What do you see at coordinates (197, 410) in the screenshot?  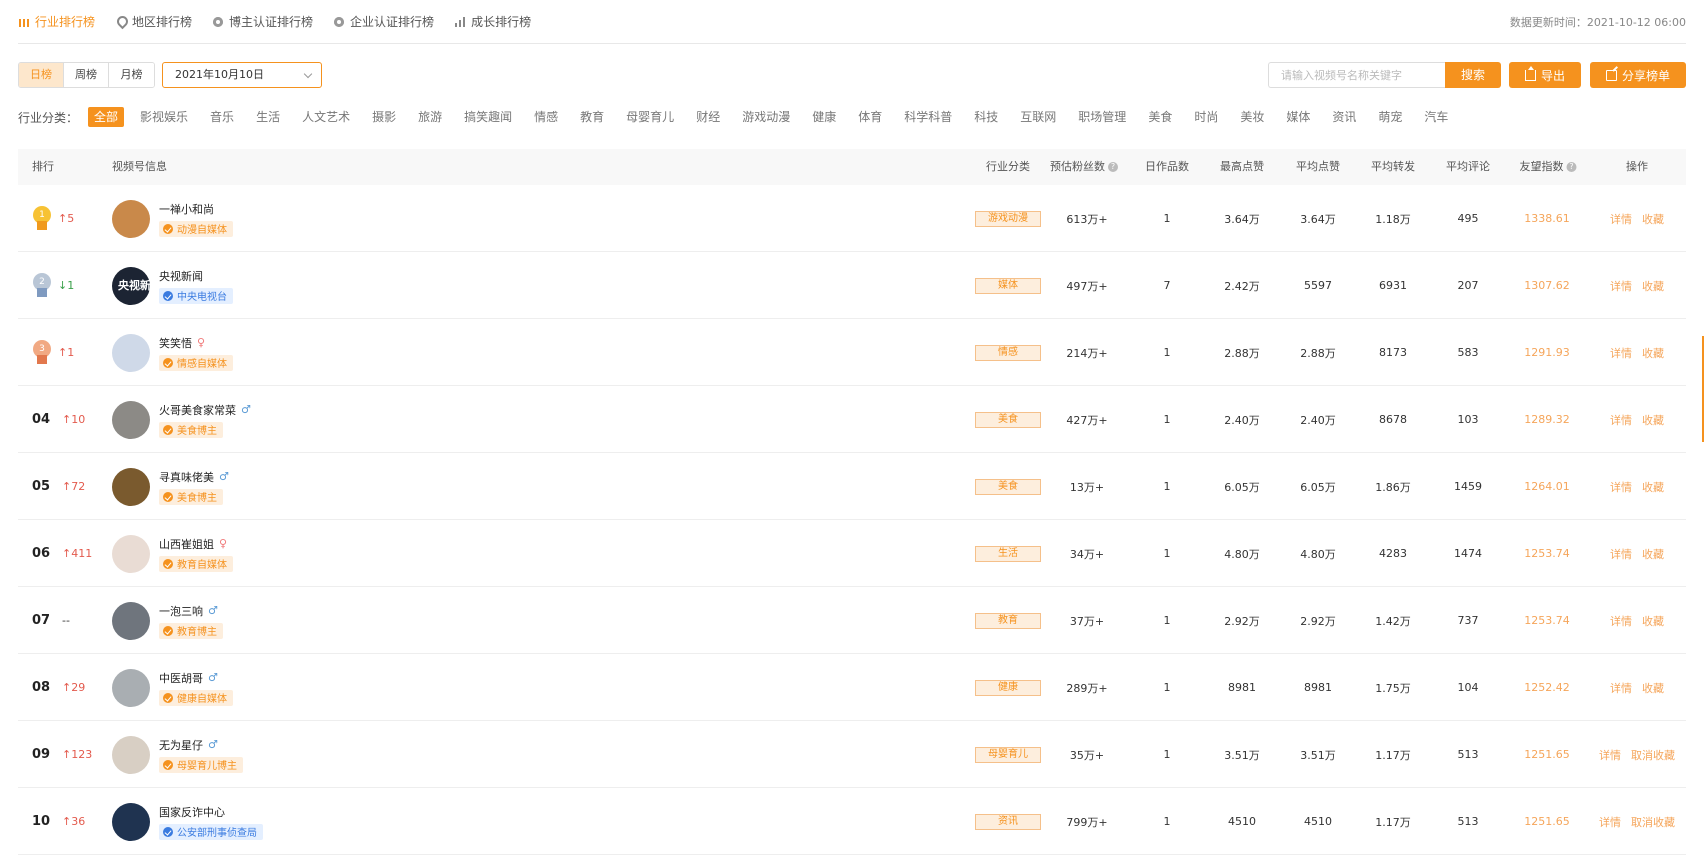 I see `account-name: 火哥美食家常菜` at bounding box center [197, 410].